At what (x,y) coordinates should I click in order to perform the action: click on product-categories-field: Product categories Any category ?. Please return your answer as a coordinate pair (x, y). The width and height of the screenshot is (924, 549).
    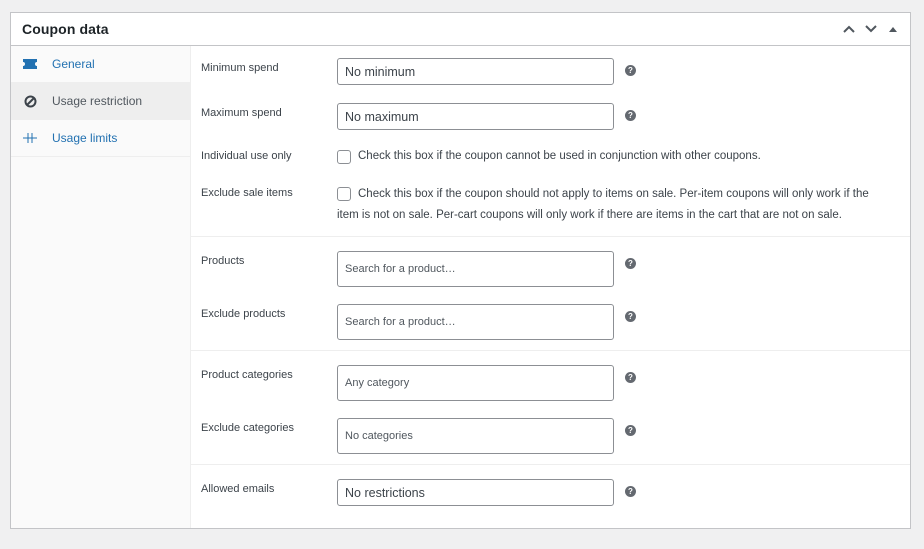
    Looking at the image, I should click on (550, 379).